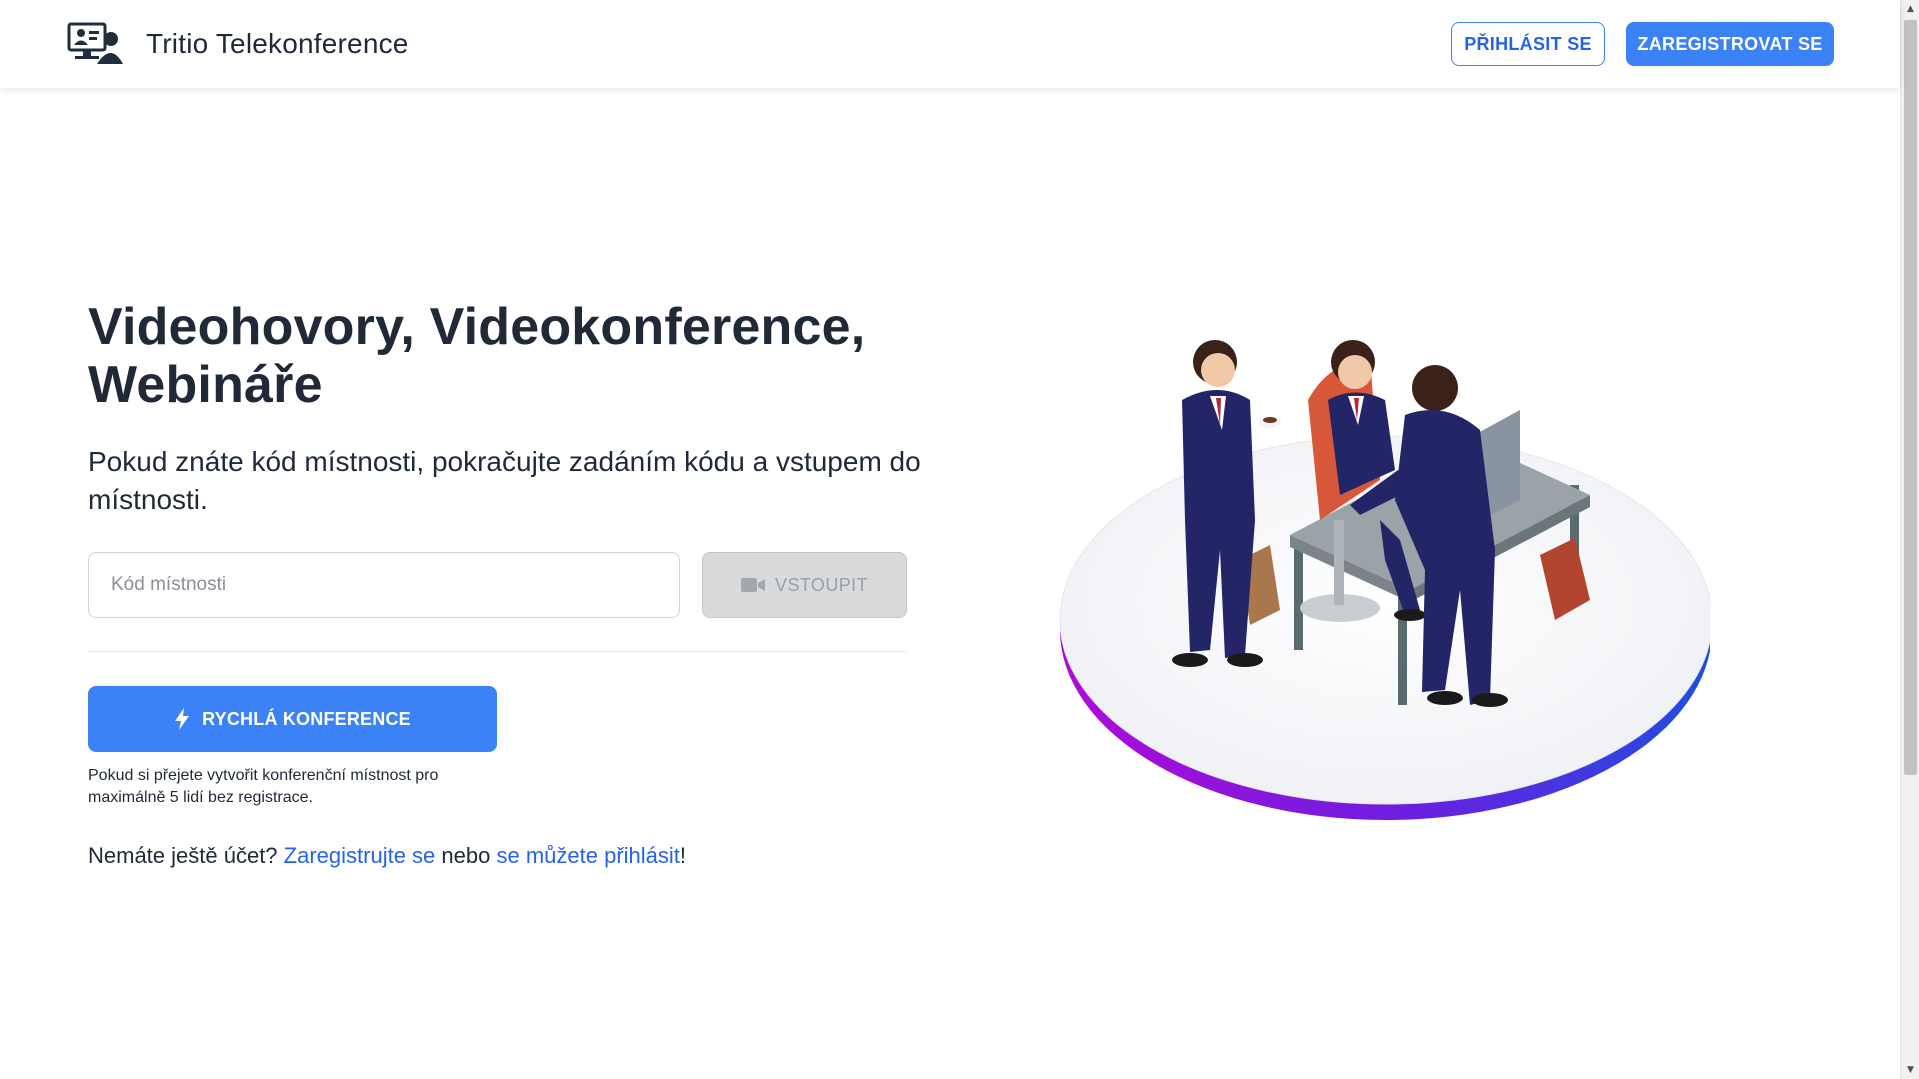  I want to click on page-title-line2: Webináře, so click(205, 385).